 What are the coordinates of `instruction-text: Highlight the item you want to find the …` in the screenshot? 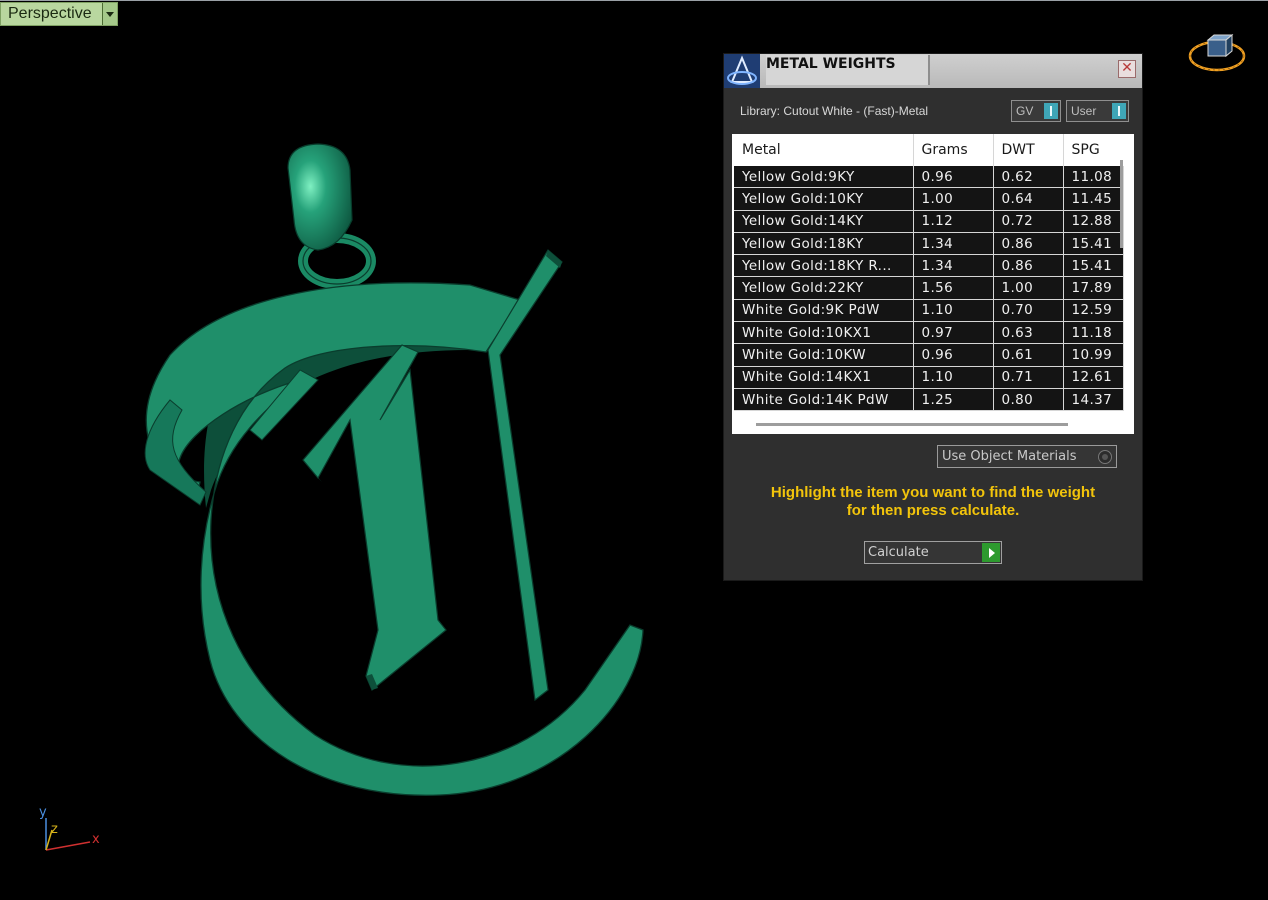 It's located at (933, 502).